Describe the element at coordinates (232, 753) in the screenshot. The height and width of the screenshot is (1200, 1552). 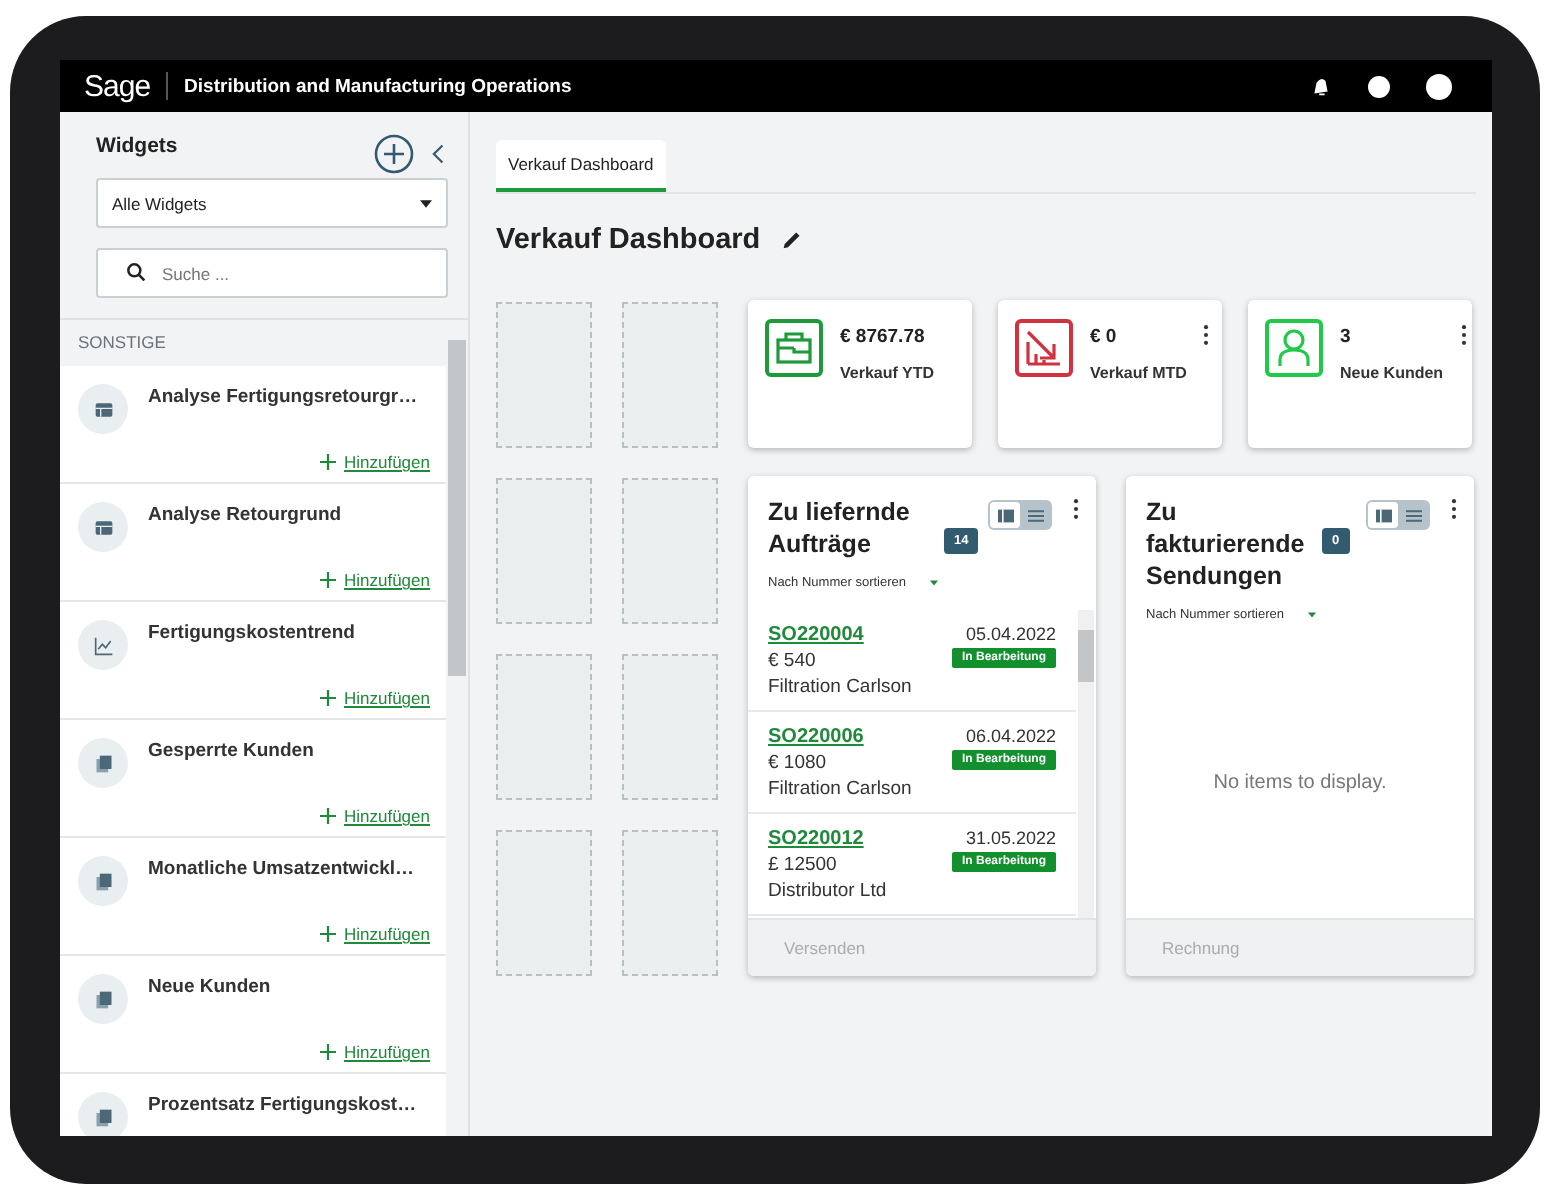
I see `widget-name: Gesperrte Kunden` at that location.